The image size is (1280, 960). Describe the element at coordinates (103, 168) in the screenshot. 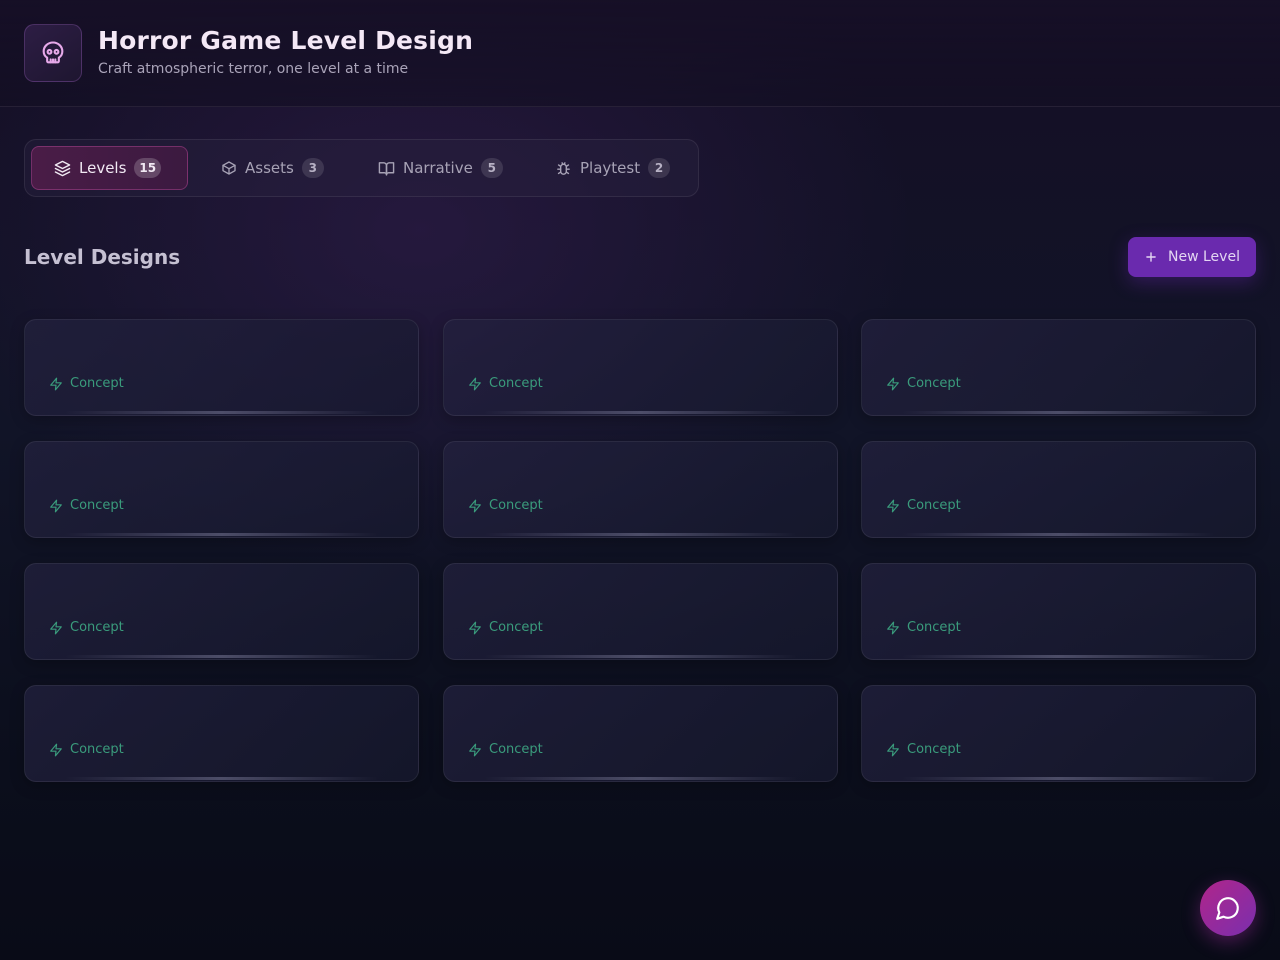

I see `tab-label: Levels` at that location.